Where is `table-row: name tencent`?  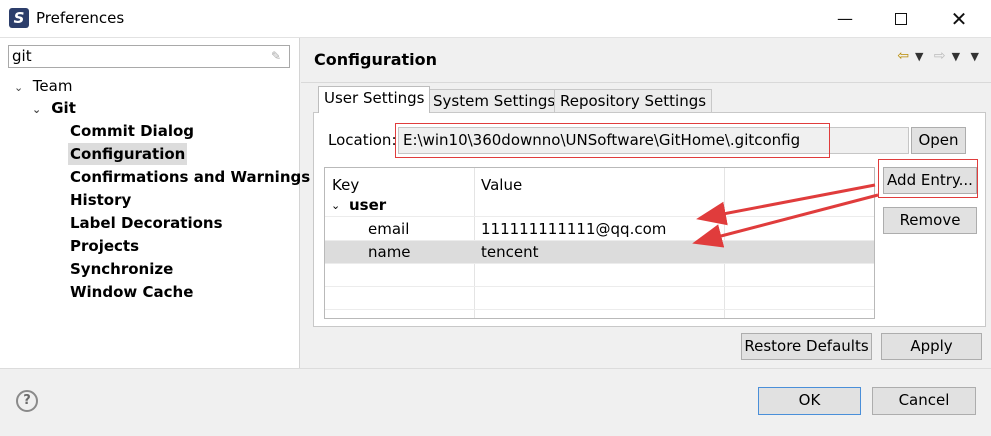
table-row: name tencent is located at coordinates (599, 252).